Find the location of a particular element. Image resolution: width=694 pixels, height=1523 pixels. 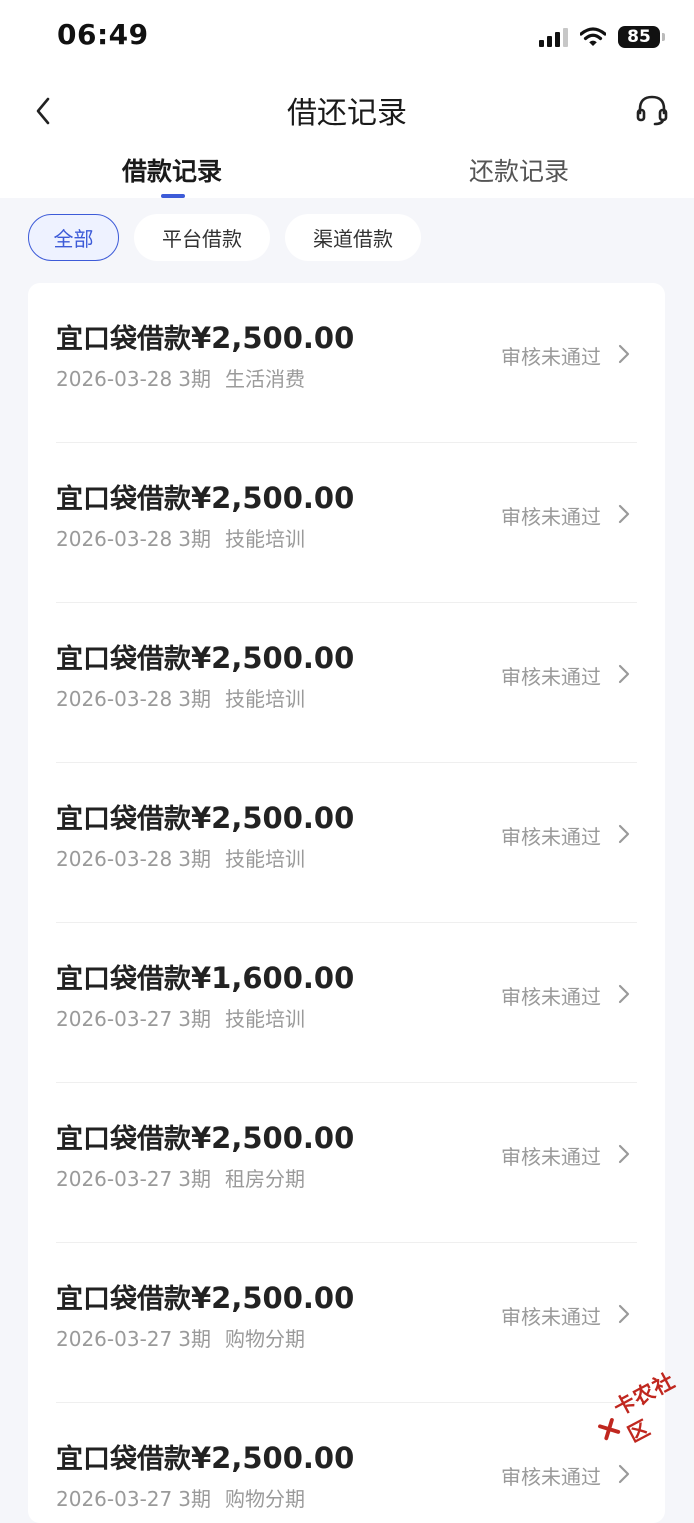

loan-purpose: 租房分期 is located at coordinates (264, 1179).